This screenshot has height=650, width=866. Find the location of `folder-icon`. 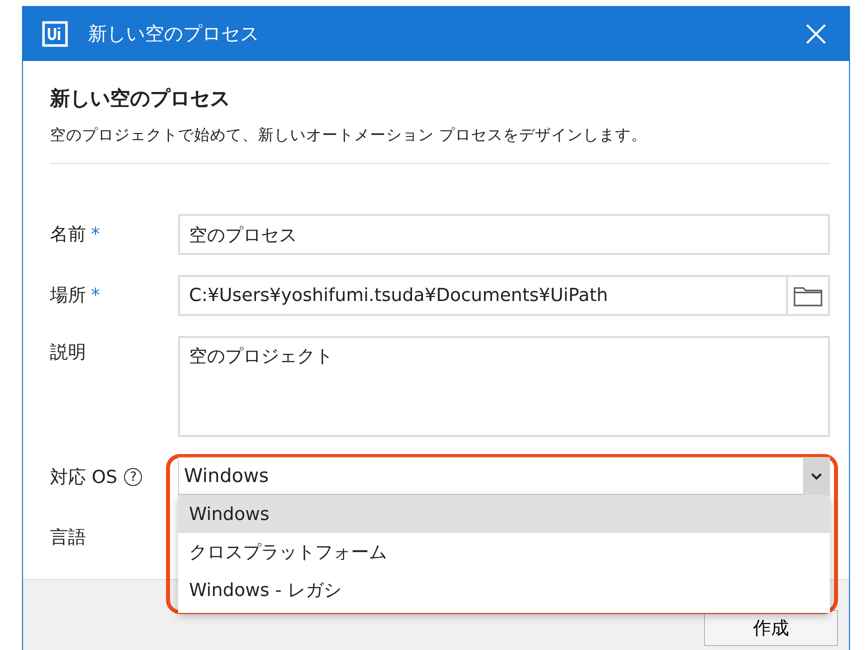

folder-icon is located at coordinates (808, 295).